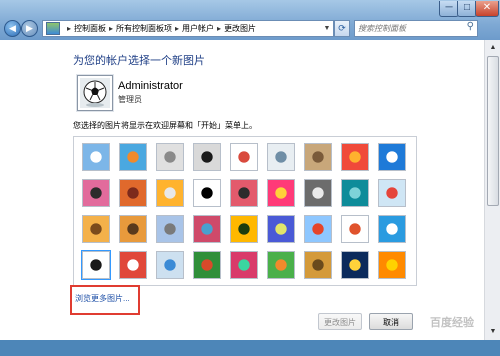 This screenshot has height=356, width=500. I want to click on picture-option-window, so click(207, 265).